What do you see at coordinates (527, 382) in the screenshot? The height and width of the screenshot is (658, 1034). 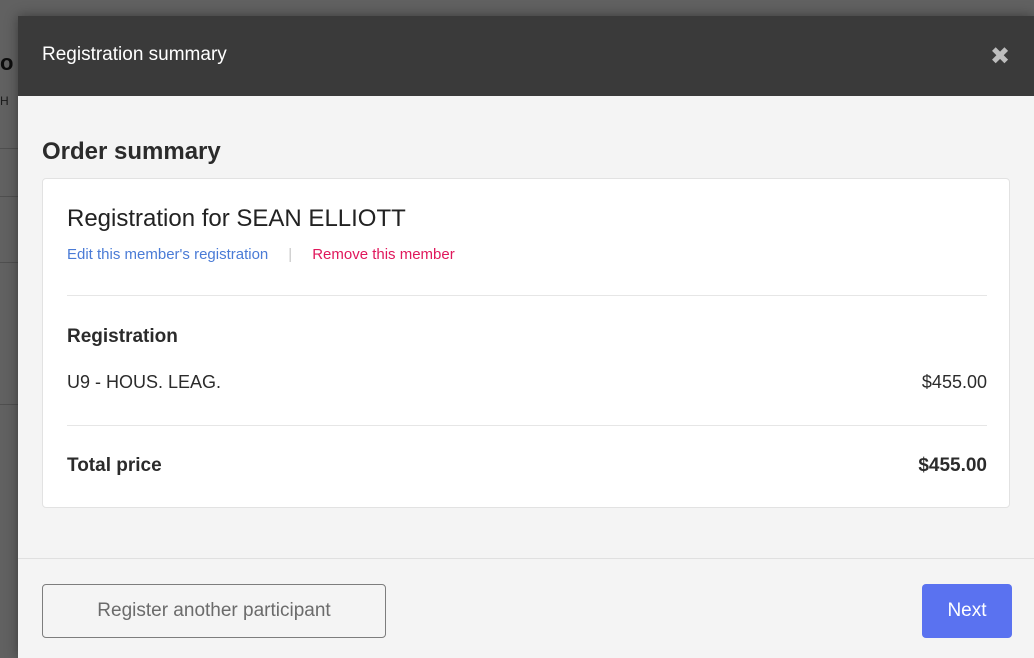 I see `line-item: U9 - HOUS. LEAG. $455.00` at bounding box center [527, 382].